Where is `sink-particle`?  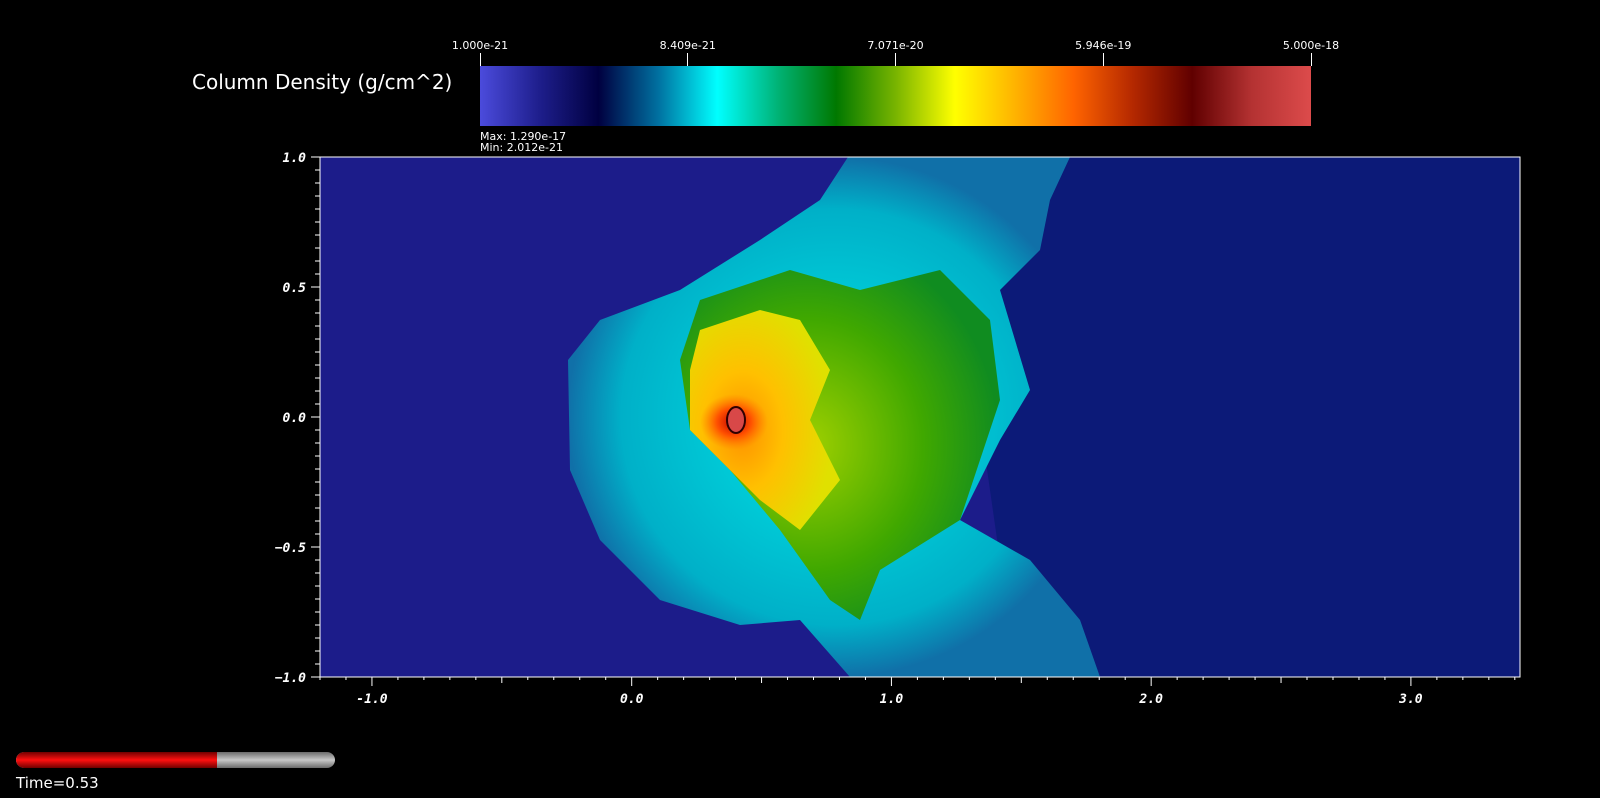
sink-particle is located at coordinates (736, 420).